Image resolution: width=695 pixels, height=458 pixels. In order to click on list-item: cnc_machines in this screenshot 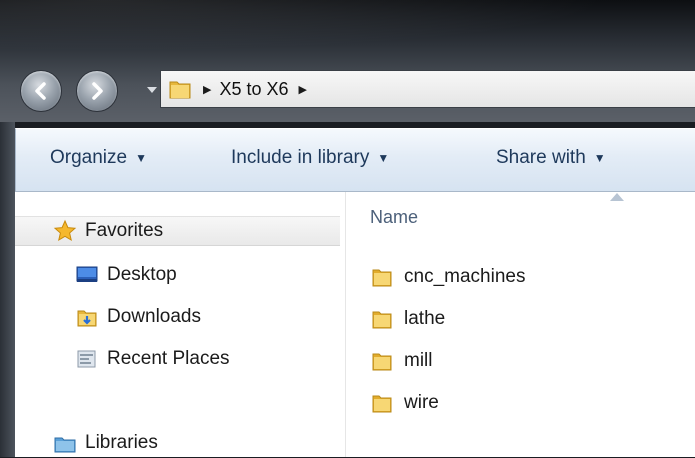, I will do `click(447, 277)`.